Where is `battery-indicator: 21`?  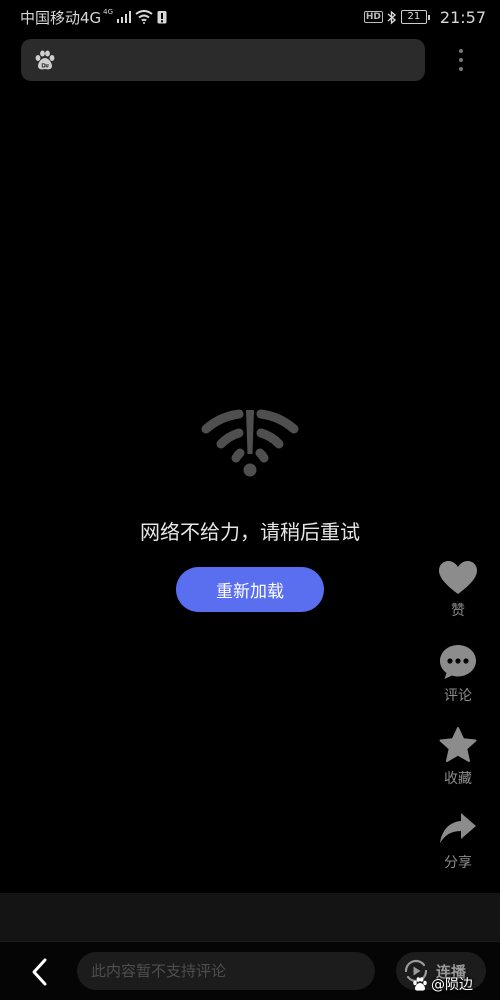
battery-indicator: 21 is located at coordinates (415, 17).